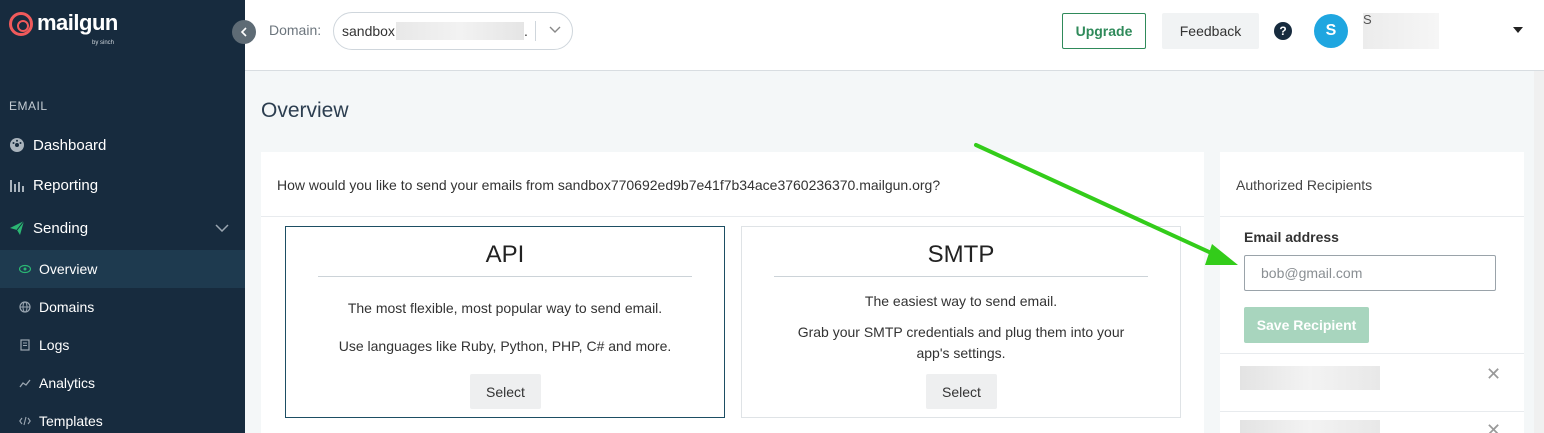  I want to click on bar-chart-icon, so click(17, 185).